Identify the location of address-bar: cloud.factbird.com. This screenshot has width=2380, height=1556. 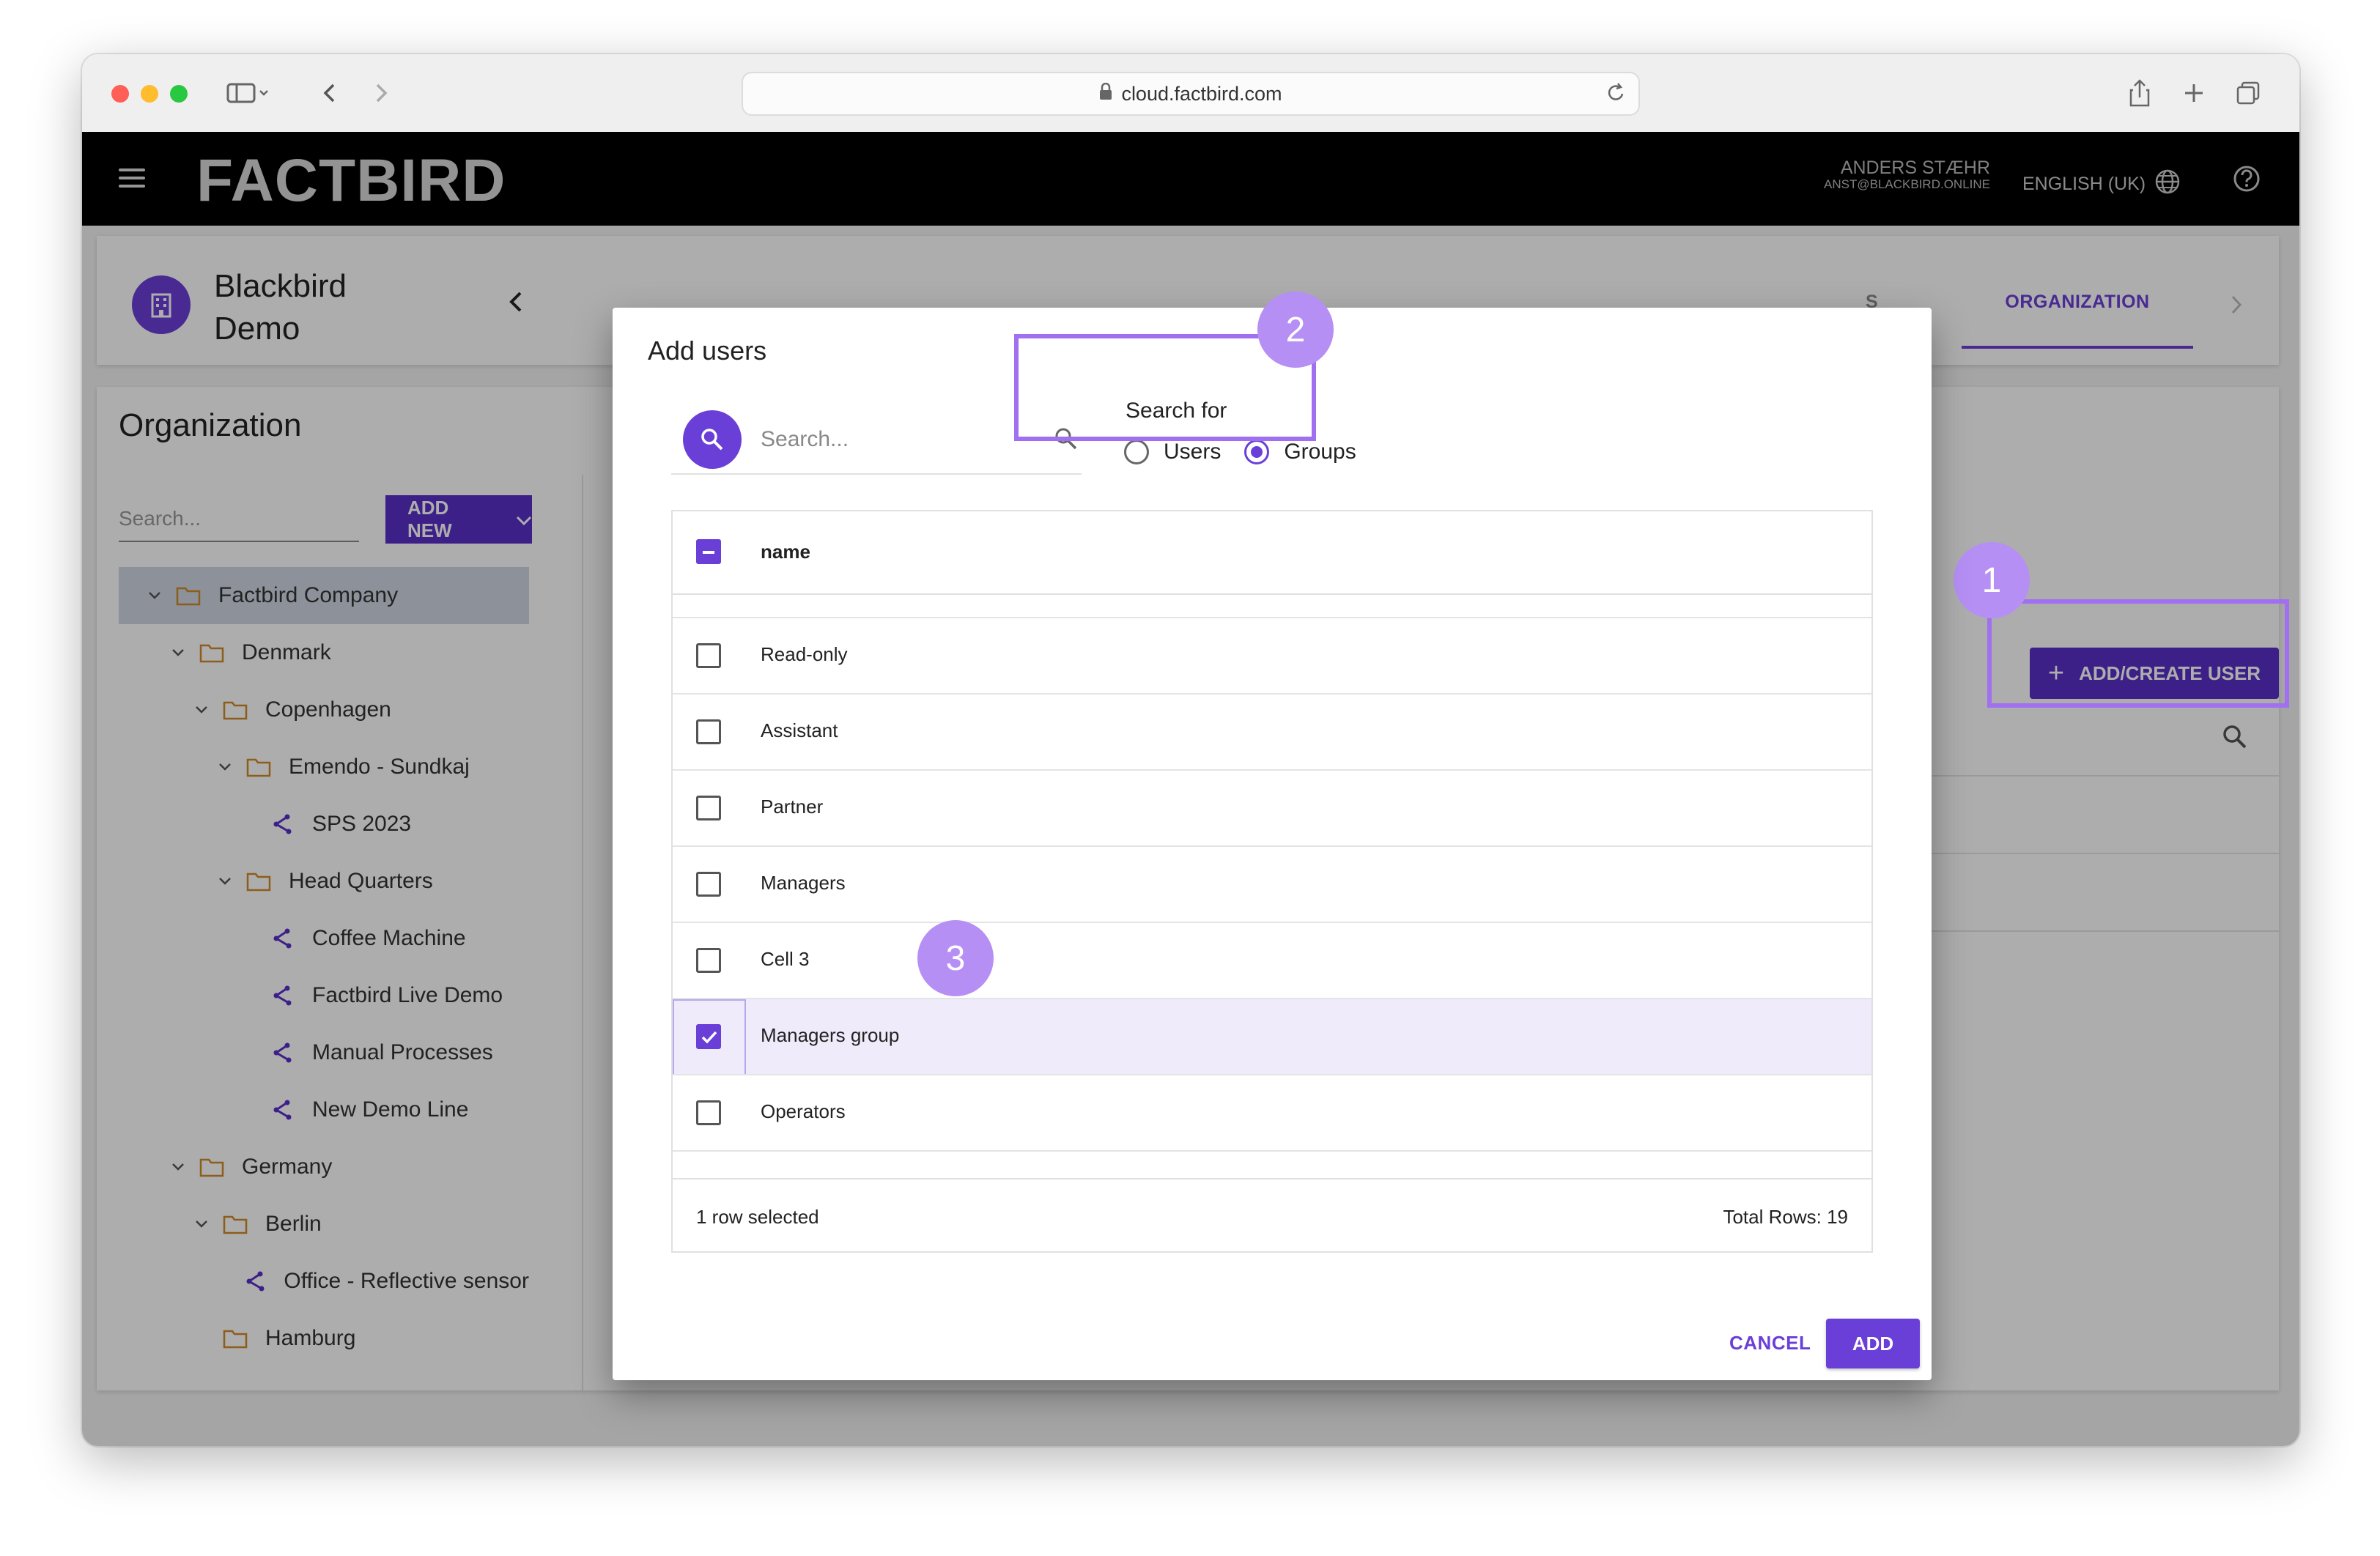
(1191, 94).